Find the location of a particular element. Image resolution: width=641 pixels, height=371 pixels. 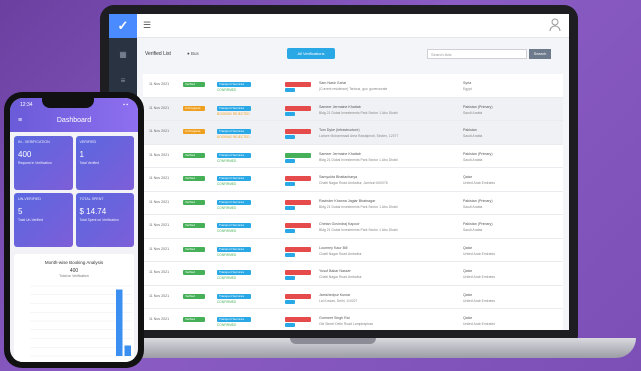

user-icon is located at coordinates (555, 25).